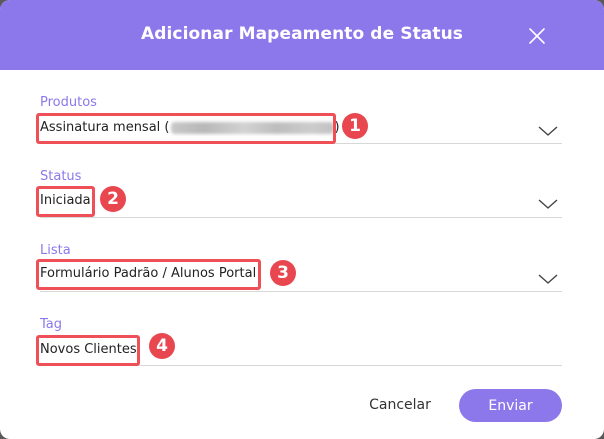 Image resolution: width=604 pixels, height=439 pixels. What do you see at coordinates (162, 346) in the screenshot?
I see `step-badge-4: 4` at bounding box center [162, 346].